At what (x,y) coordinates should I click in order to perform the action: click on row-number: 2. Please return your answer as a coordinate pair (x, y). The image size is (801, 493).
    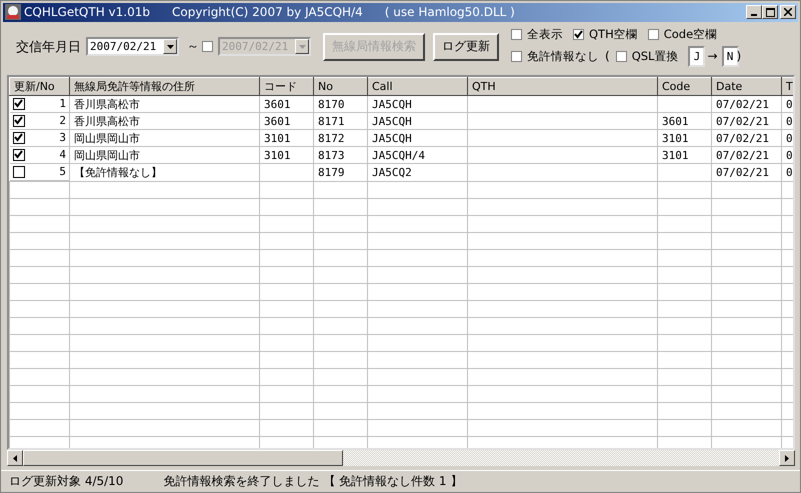
    Looking at the image, I should click on (62, 121).